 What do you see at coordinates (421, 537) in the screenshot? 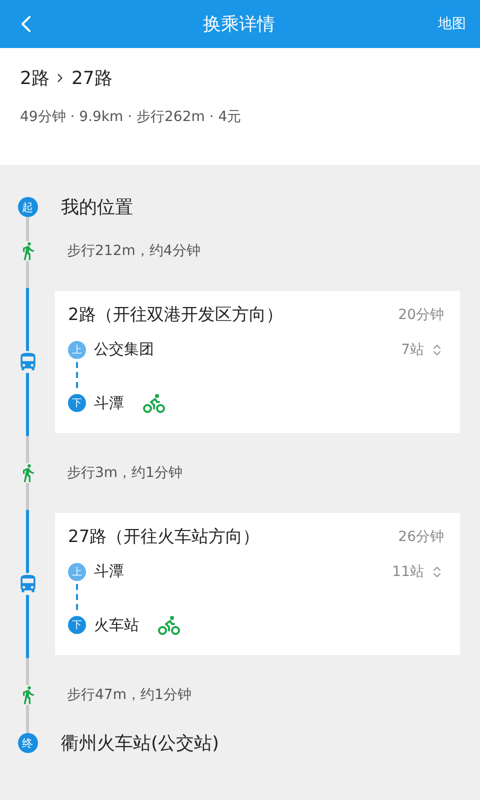
I see `ride-duration: 26分钟` at bounding box center [421, 537].